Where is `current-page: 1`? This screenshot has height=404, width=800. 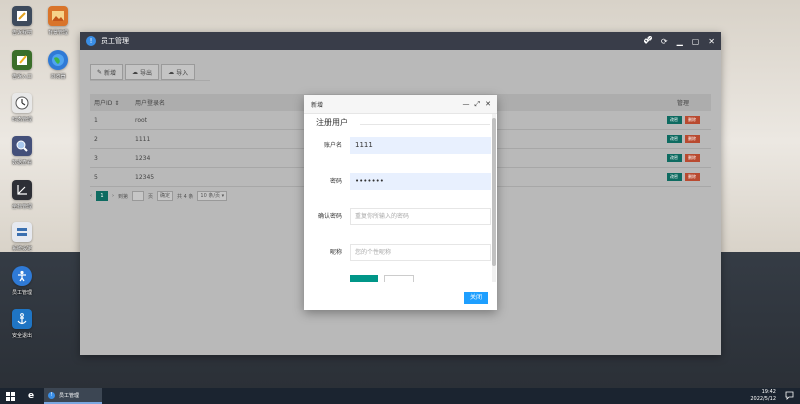
current-page: 1 is located at coordinates (102, 196).